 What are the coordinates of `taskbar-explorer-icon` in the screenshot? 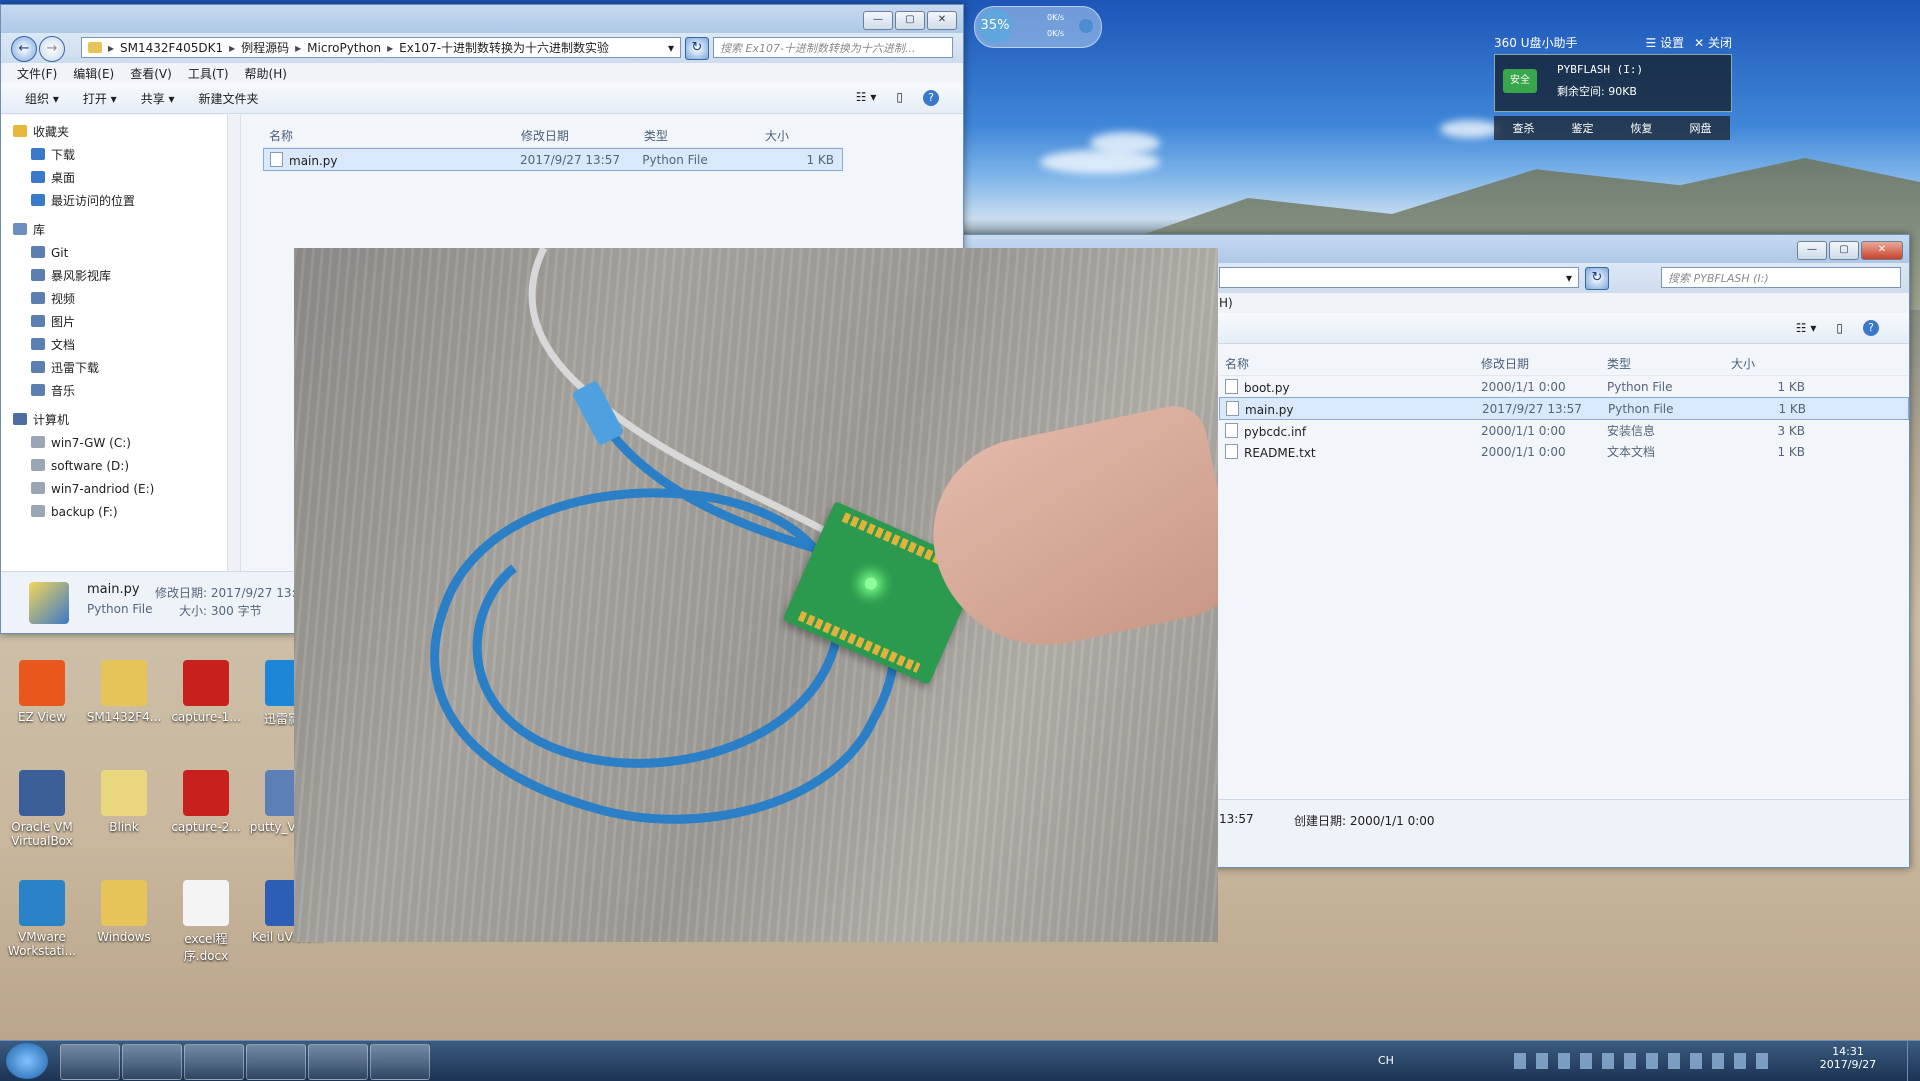 It's located at (152, 1062).